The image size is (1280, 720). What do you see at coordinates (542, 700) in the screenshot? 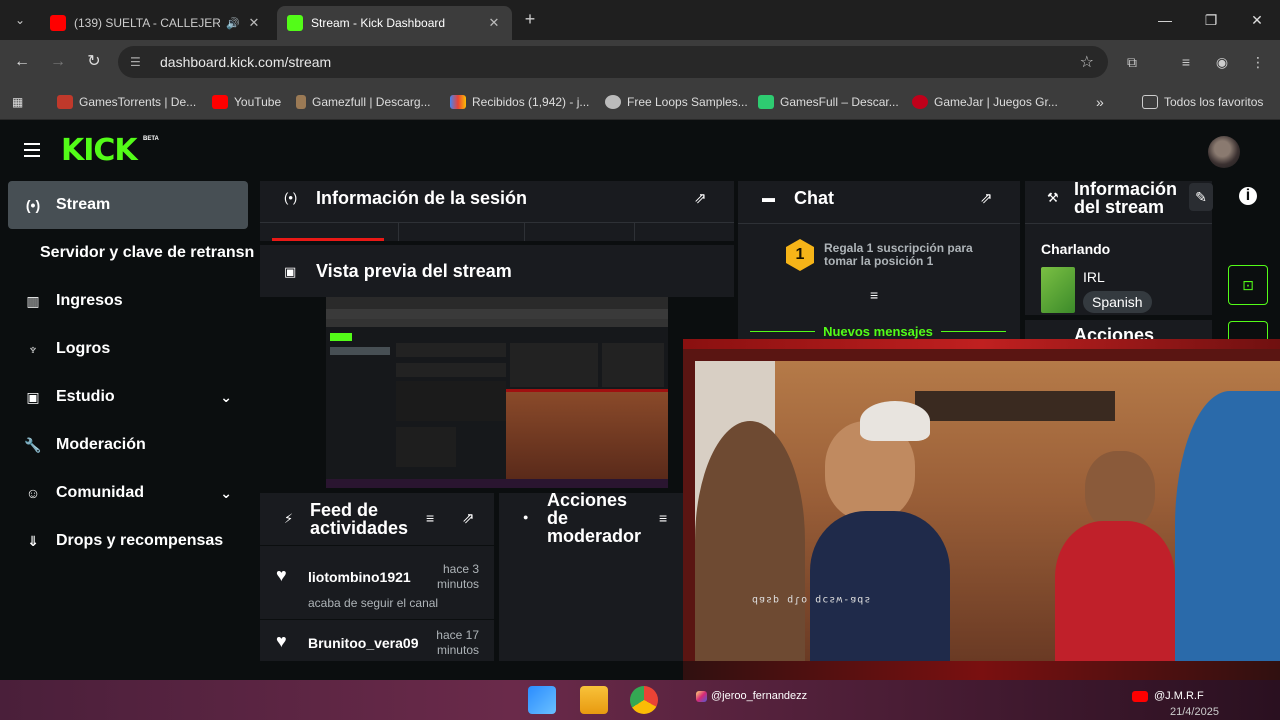
I see `windows-start-icon` at bounding box center [542, 700].